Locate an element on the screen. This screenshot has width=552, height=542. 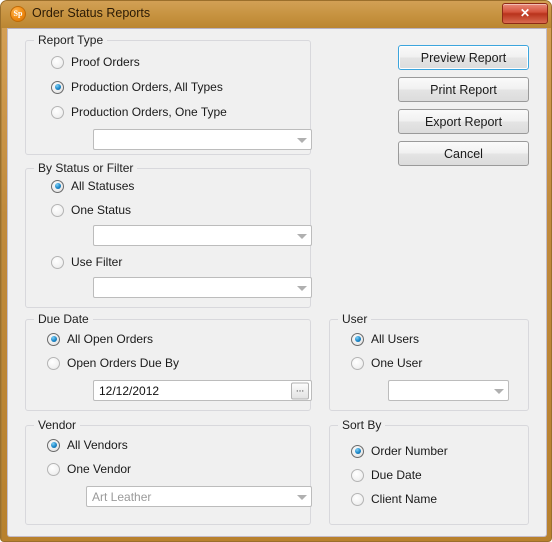
combo-vendor: Art Leather is located at coordinates (199, 496).